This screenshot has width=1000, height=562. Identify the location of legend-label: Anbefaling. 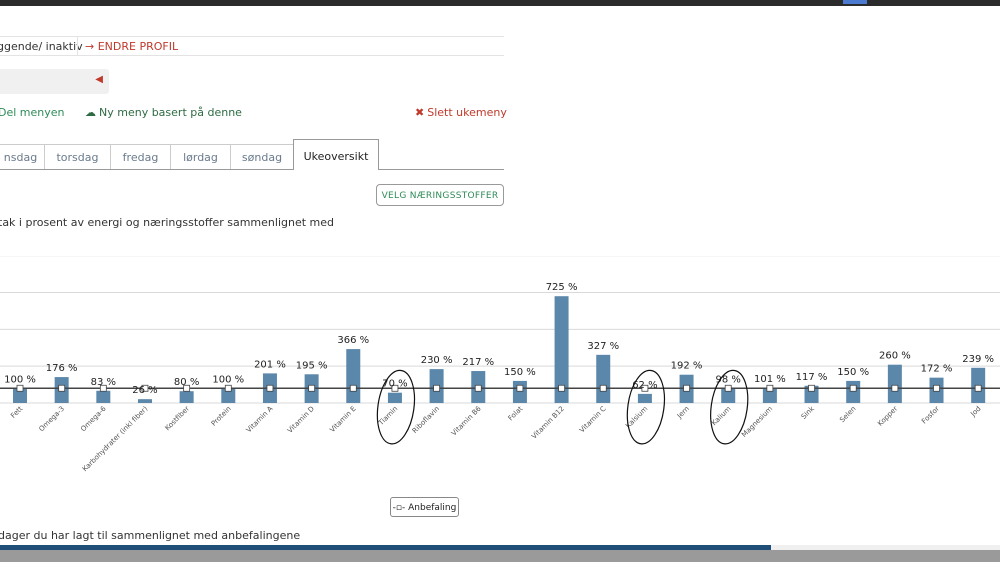
(432, 508).